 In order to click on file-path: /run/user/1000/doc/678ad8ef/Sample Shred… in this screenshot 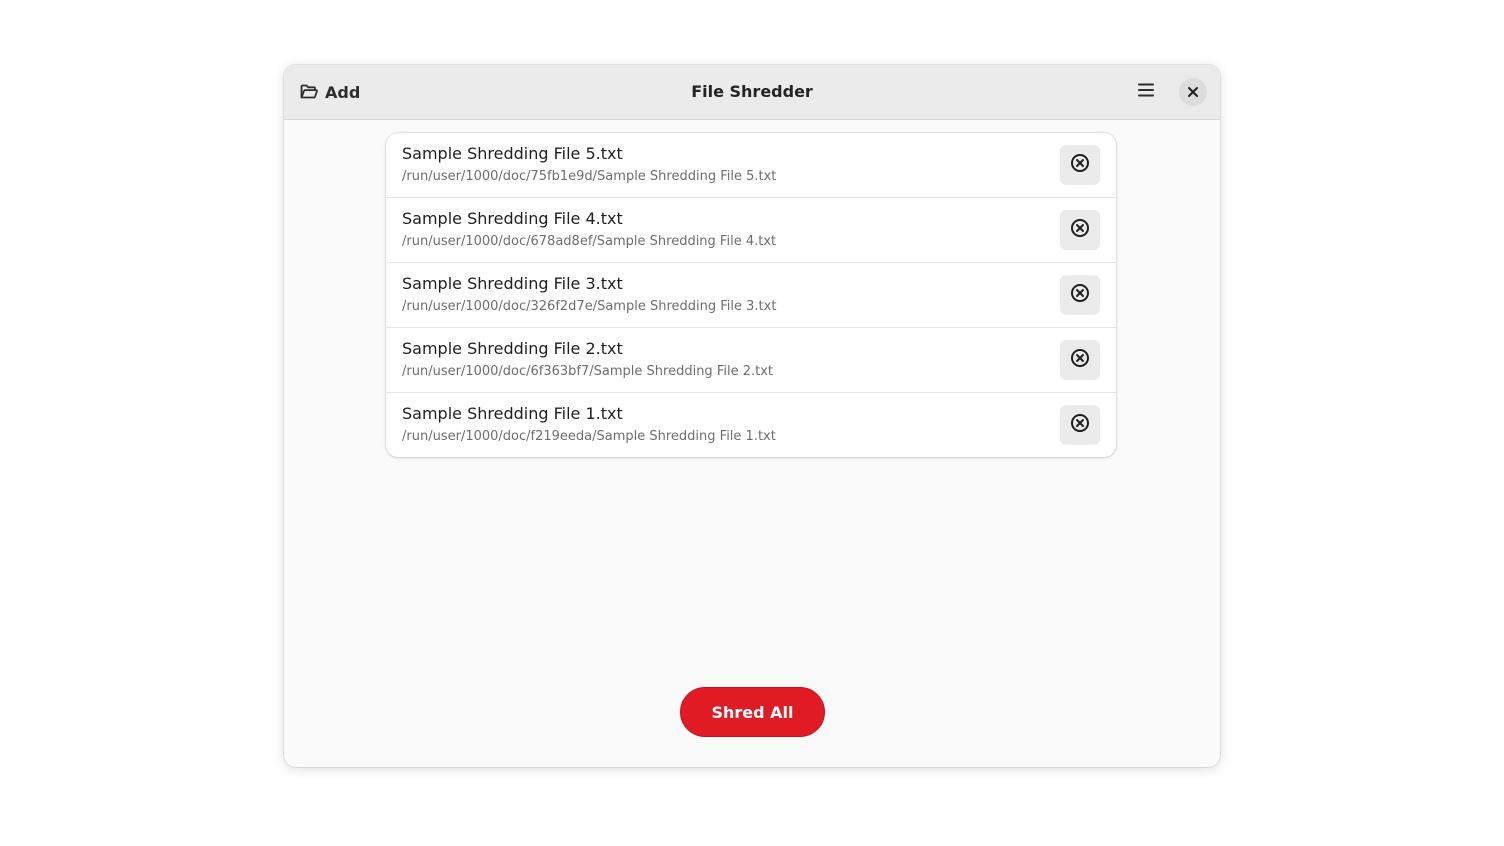, I will do `click(589, 241)`.